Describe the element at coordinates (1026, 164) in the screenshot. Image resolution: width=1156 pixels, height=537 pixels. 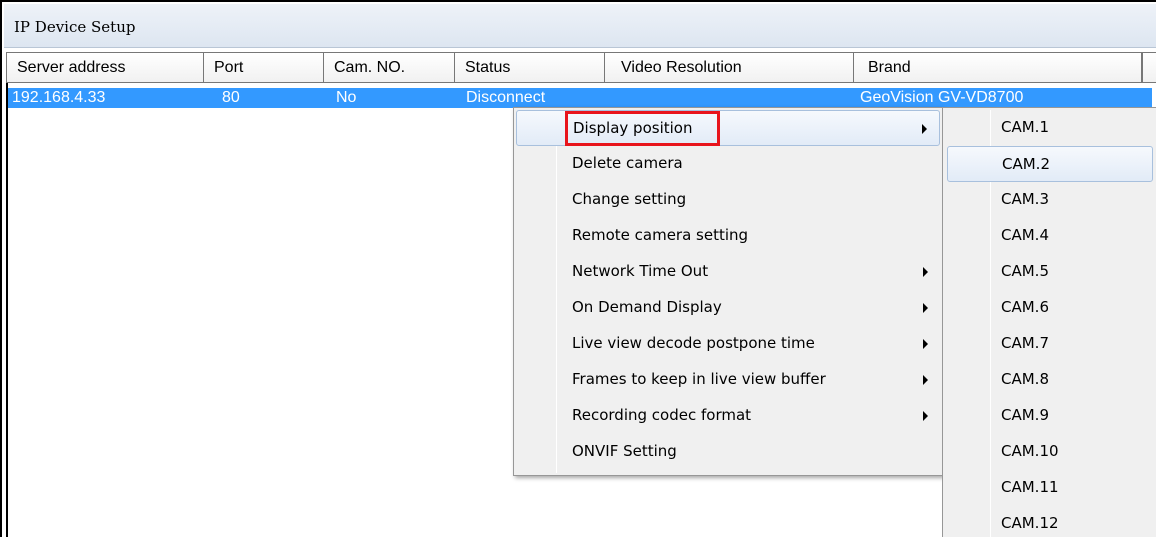
I see `submenu-item-label: CAM.2` at that location.